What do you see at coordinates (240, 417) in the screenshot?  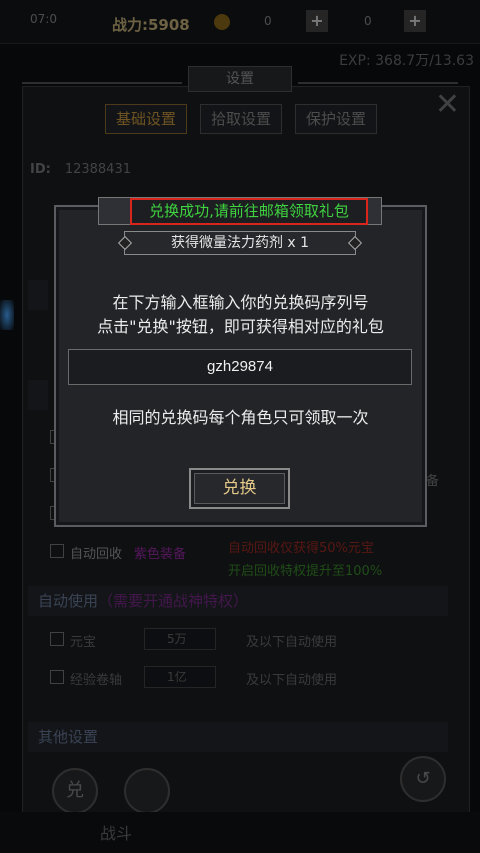 I see `redeem-limit-note: 相同的兑换码每个角色只可领取一次` at bounding box center [240, 417].